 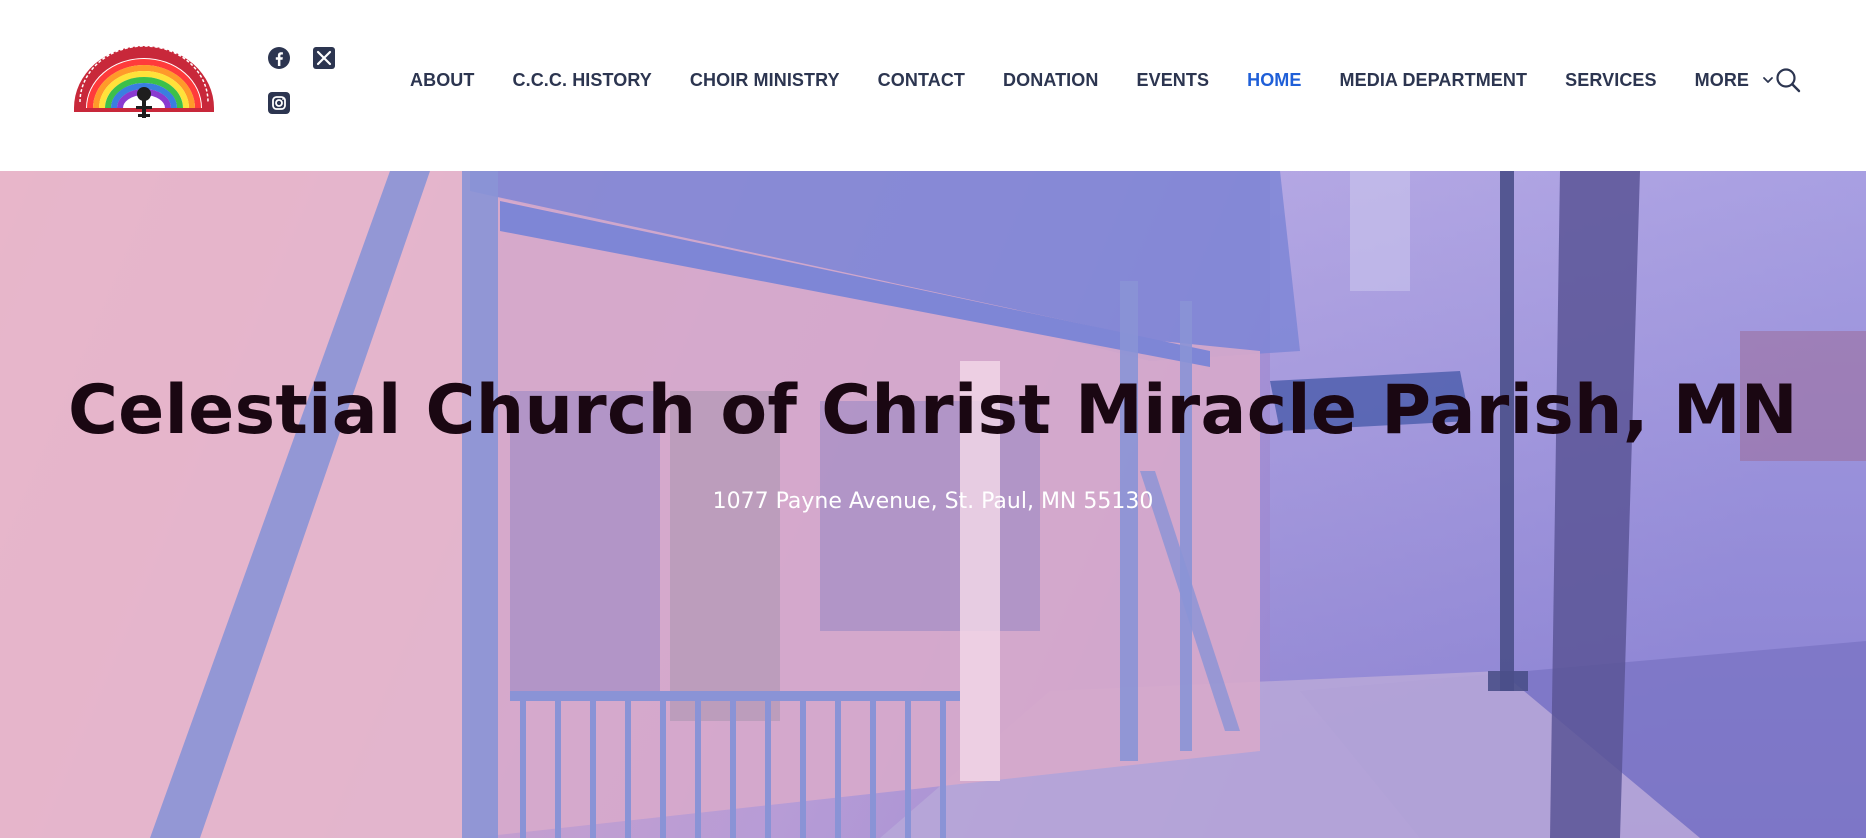 I want to click on nav-item-media-department: MEDIA DEPARTMENT, so click(x=1434, y=80).